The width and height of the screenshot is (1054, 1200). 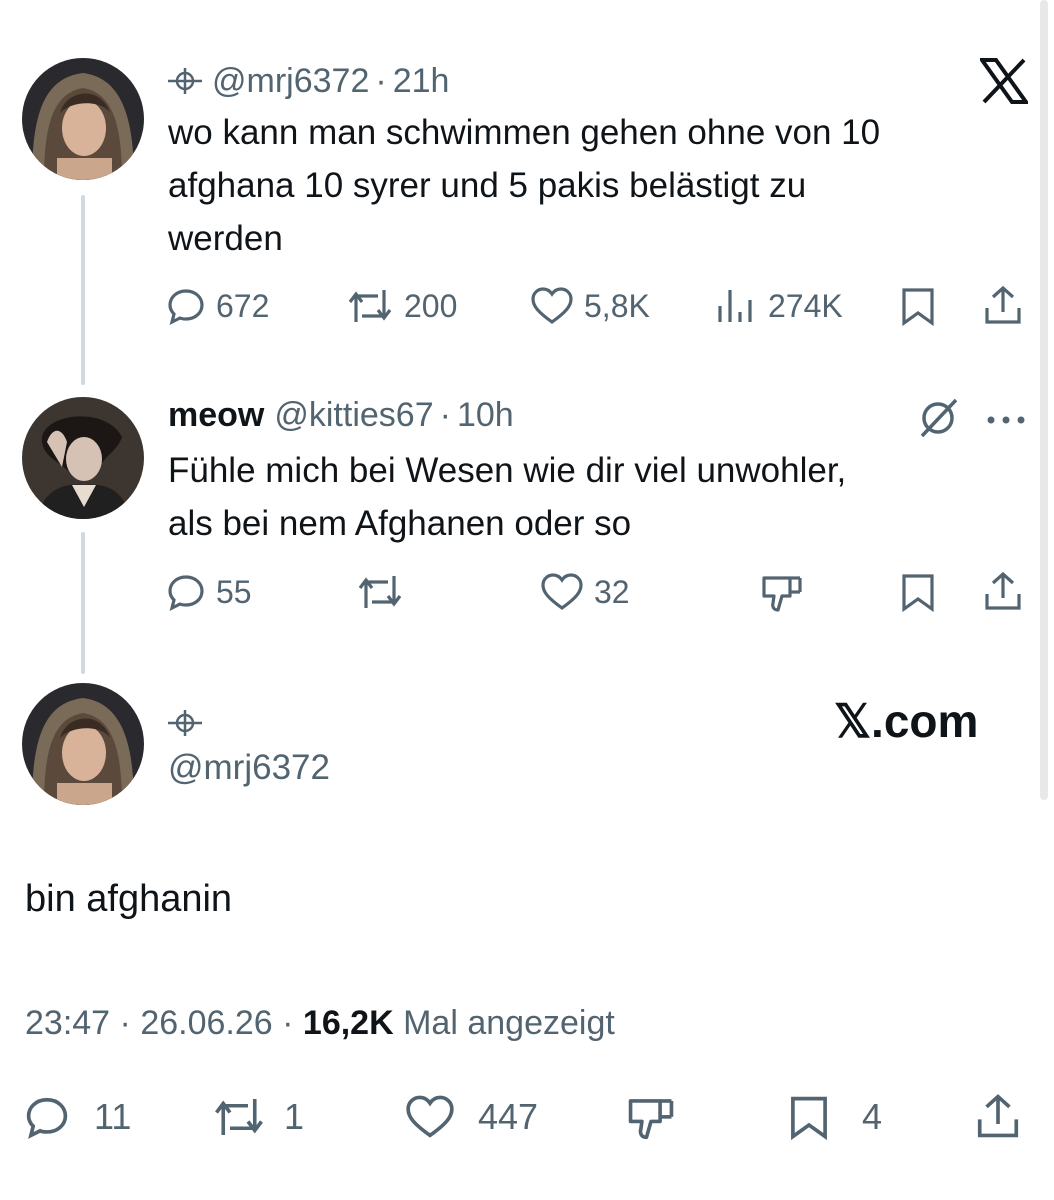 What do you see at coordinates (129, 899) in the screenshot?
I see `main-tweet-text: bin afghanin` at bounding box center [129, 899].